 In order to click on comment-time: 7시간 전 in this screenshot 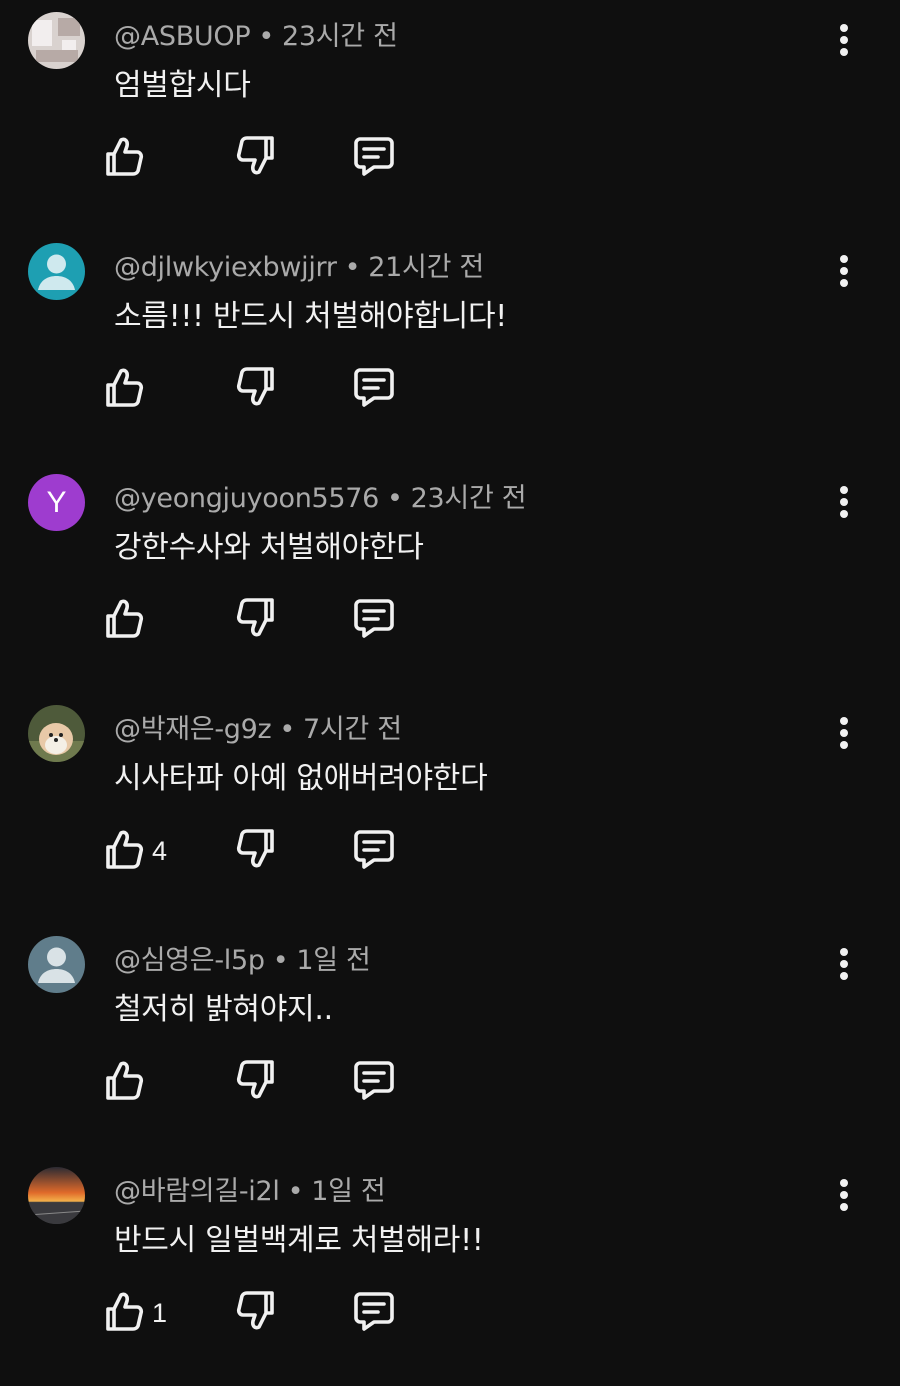, I will do `click(352, 729)`.